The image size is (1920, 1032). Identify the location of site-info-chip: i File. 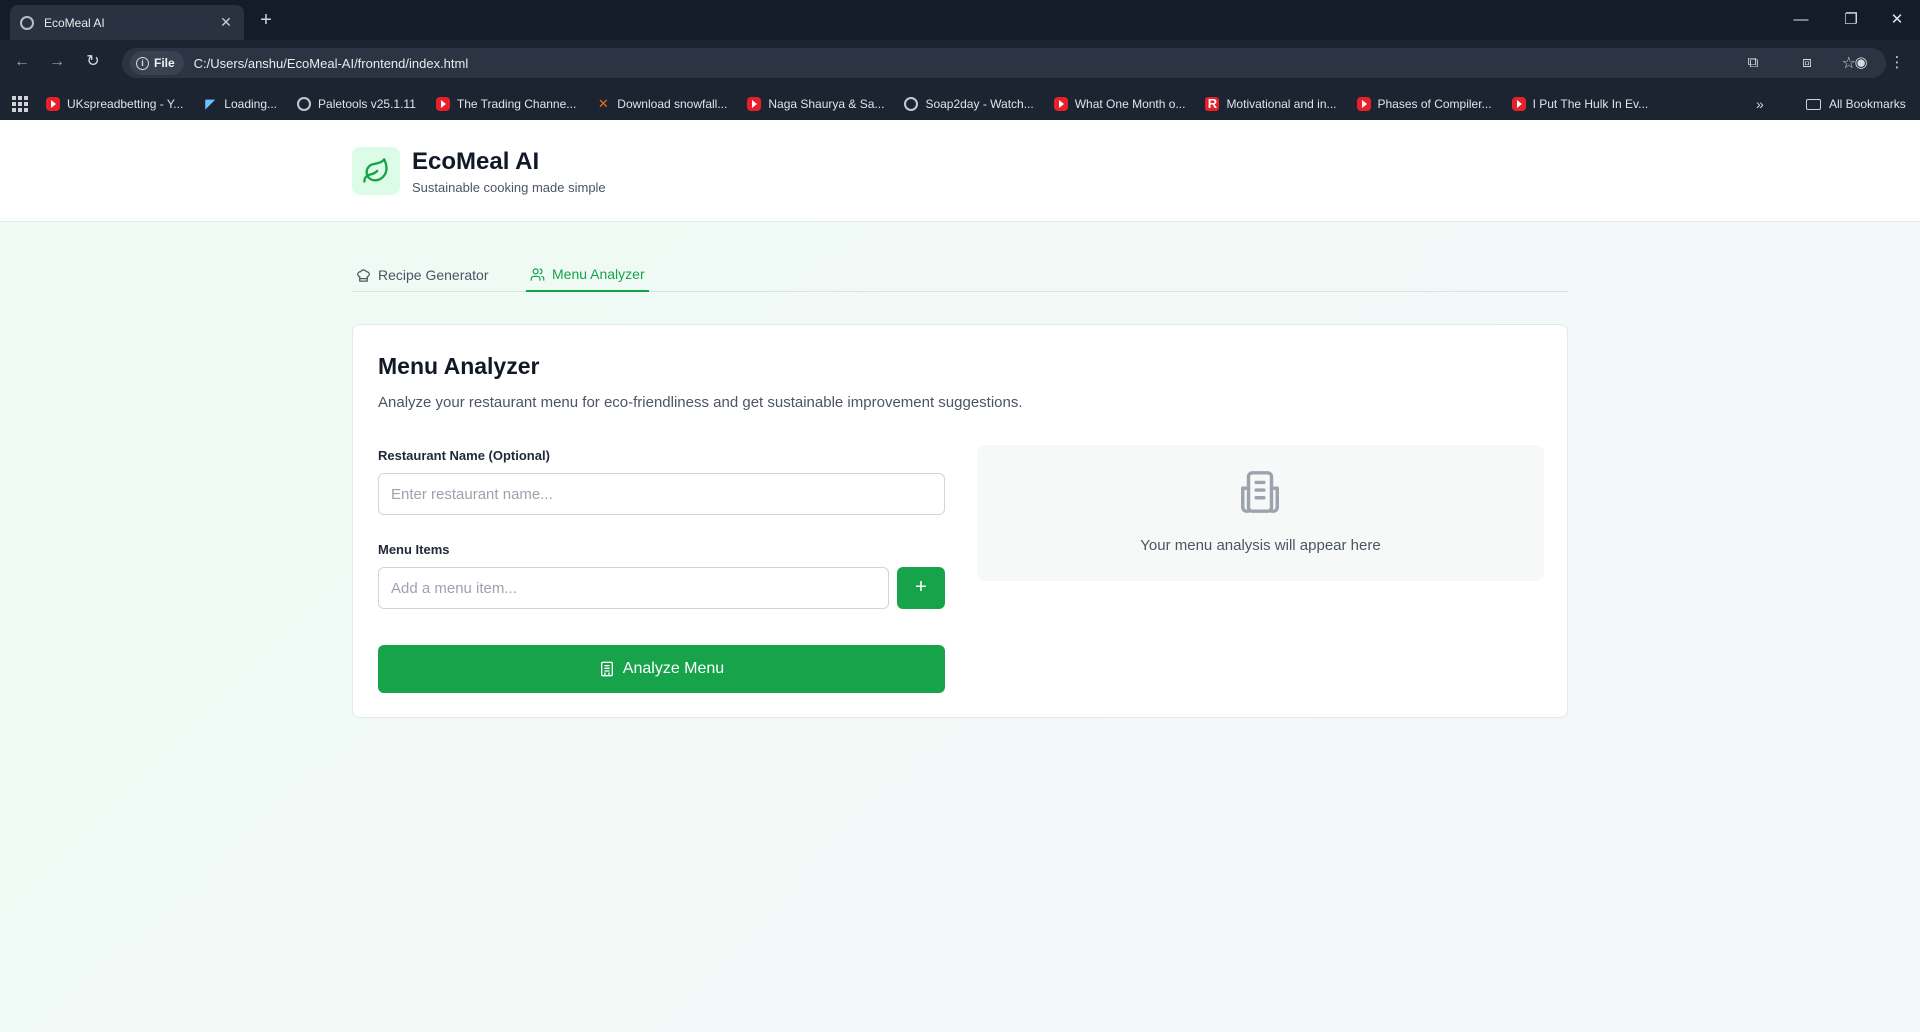
(157, 63).